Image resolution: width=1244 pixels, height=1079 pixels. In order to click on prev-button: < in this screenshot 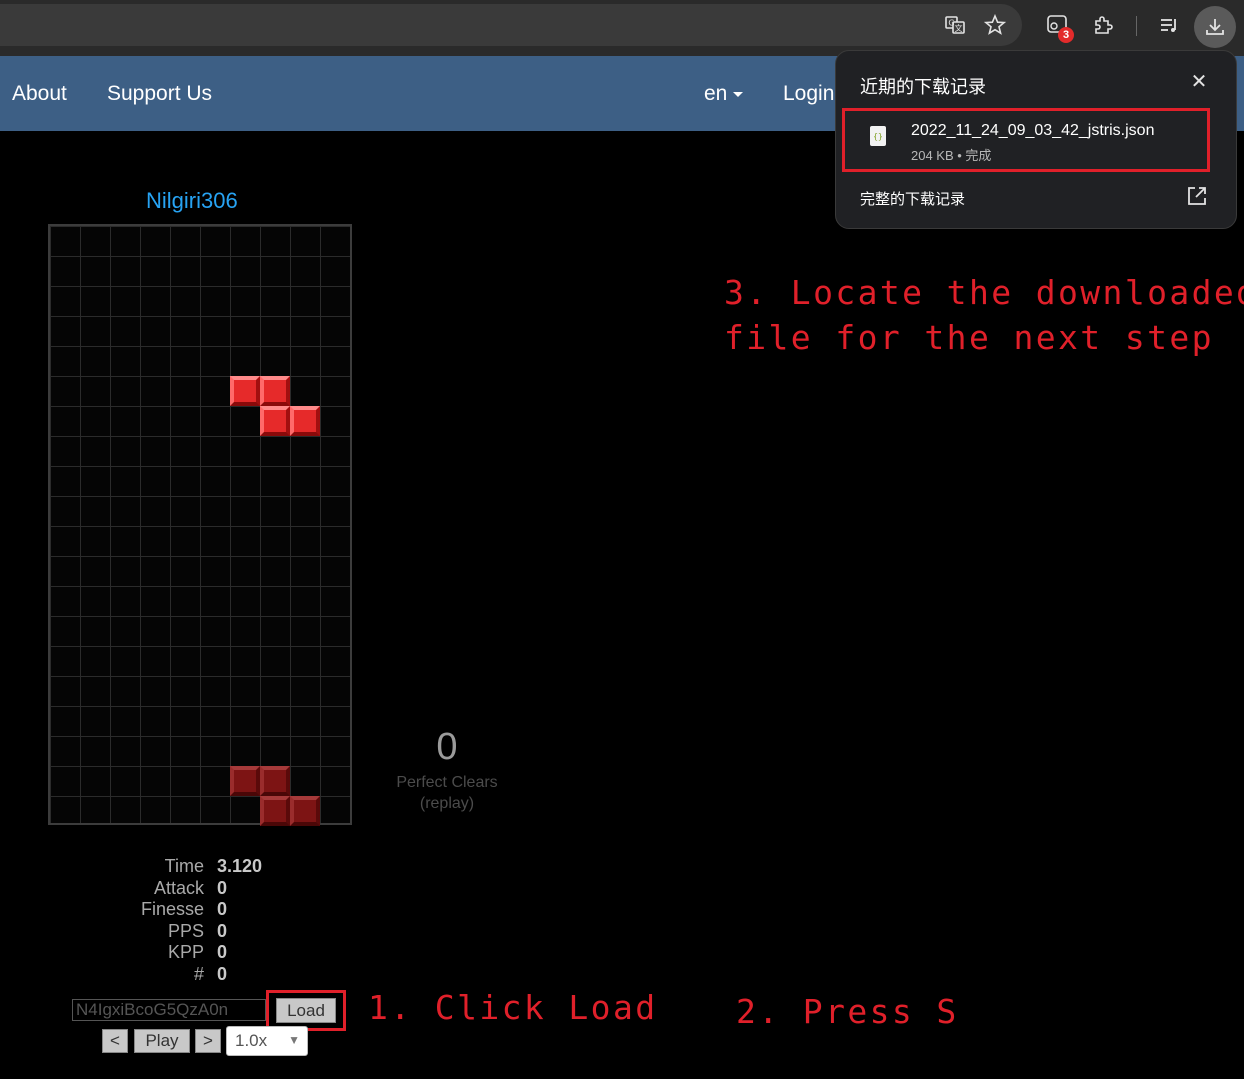, I will do `click(115, 1041)`.